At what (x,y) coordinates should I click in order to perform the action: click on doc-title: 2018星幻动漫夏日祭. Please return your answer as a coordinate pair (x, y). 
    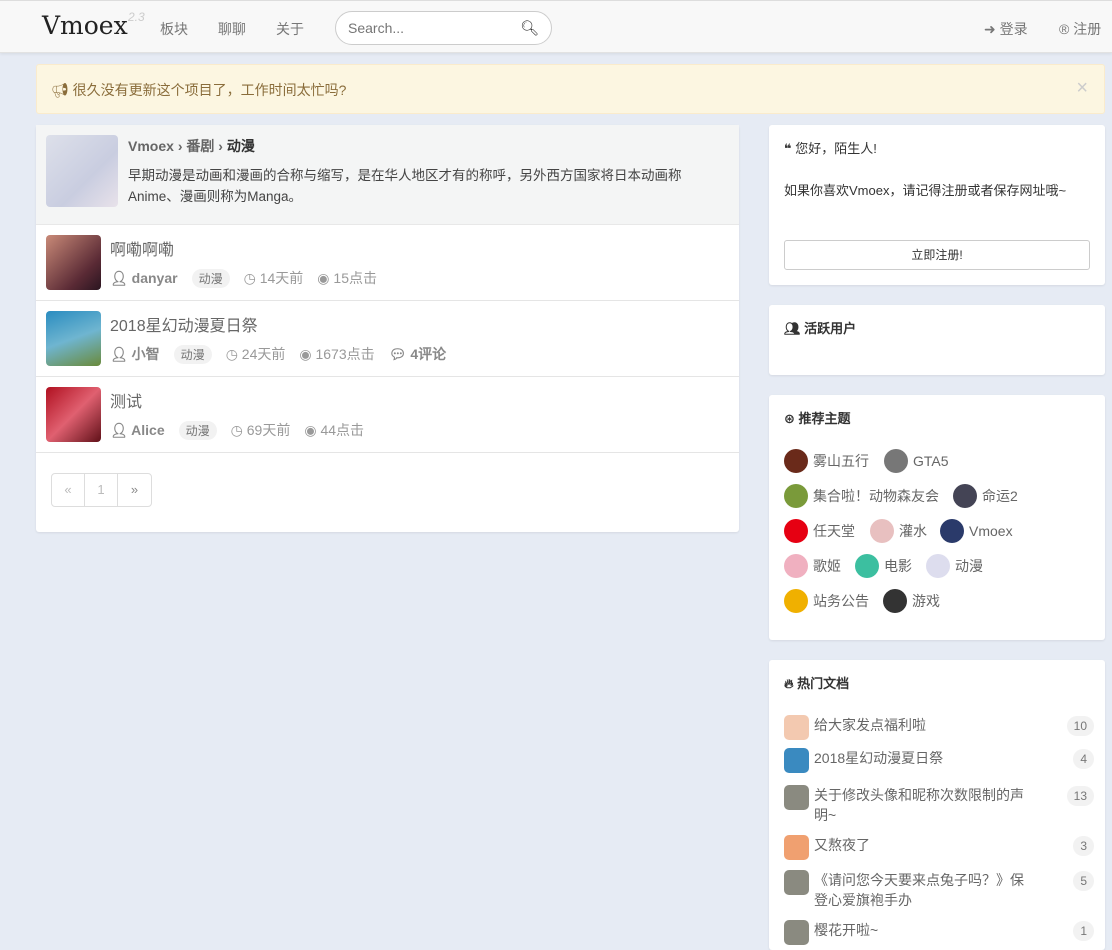
    Looking at the image, I should click on (921, 758).